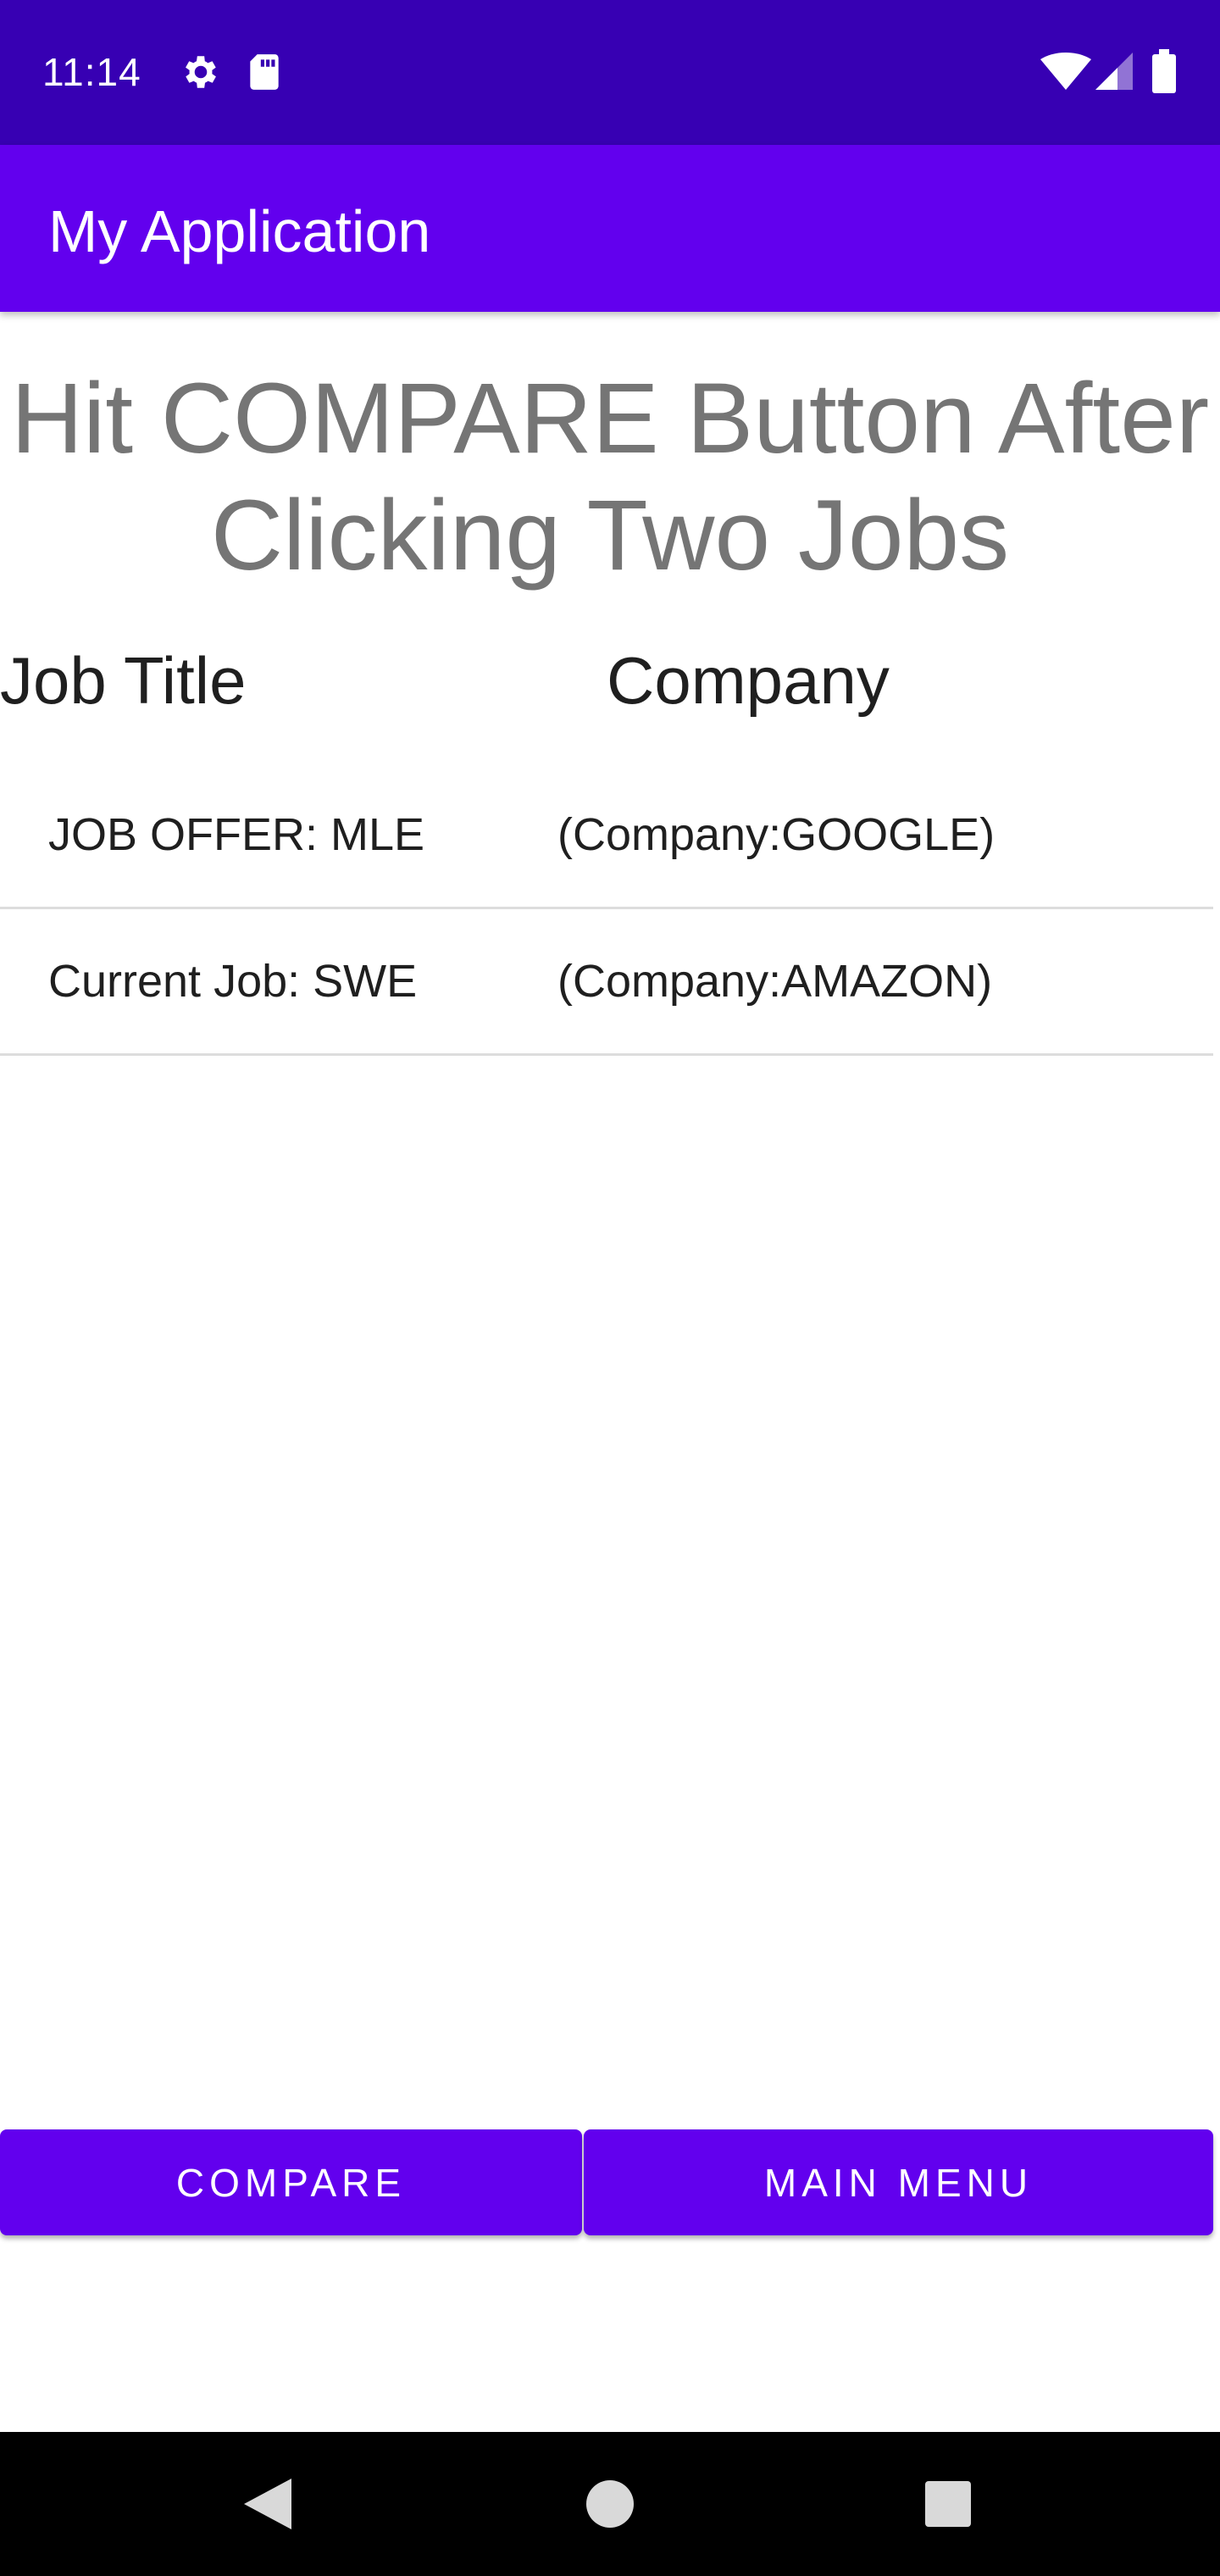  I want to click on job-title: Current Job: SWE, so click(233, 981).